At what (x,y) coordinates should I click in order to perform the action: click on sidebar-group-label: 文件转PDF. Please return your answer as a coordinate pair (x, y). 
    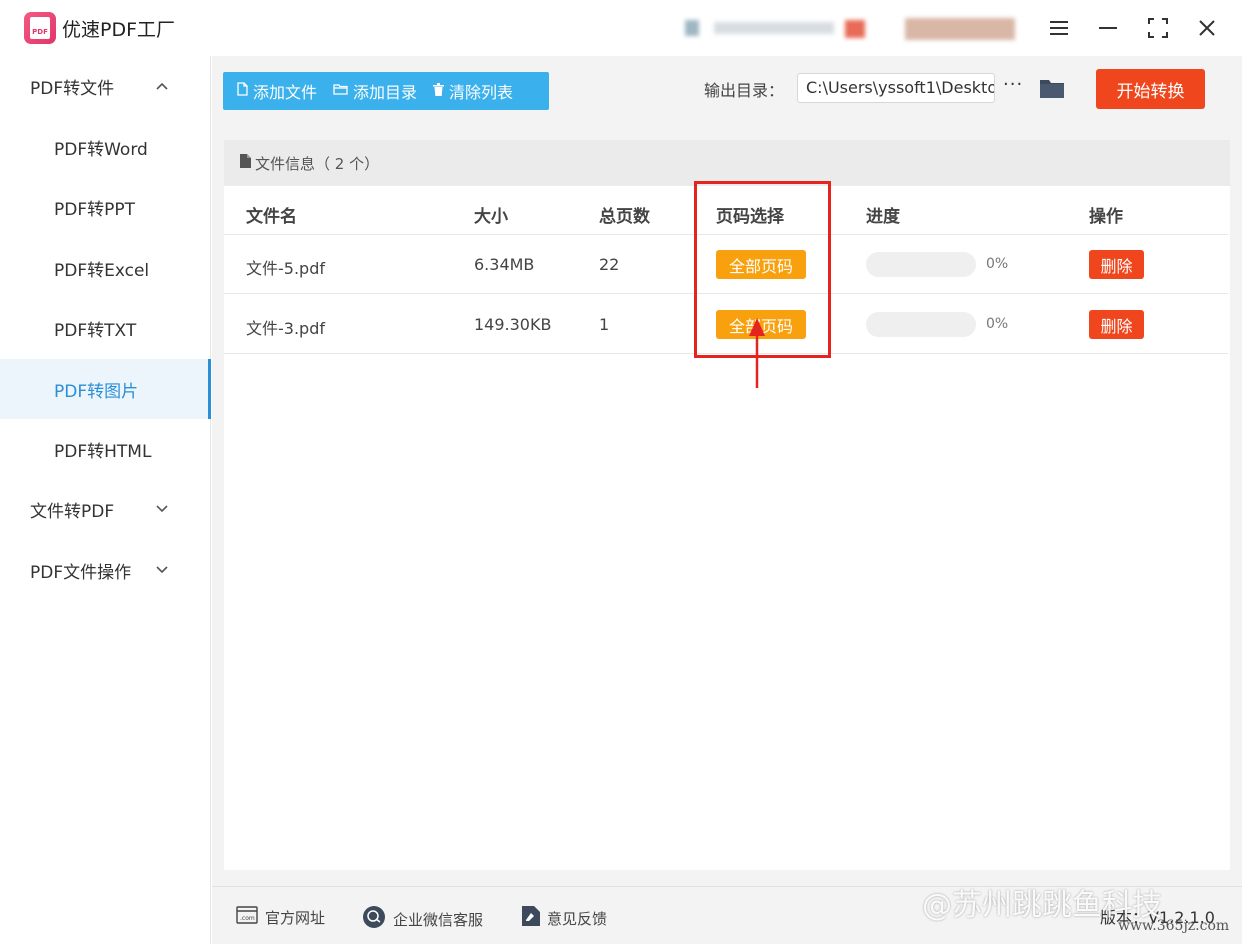
    Looking at the image, I should click on (72, 511).